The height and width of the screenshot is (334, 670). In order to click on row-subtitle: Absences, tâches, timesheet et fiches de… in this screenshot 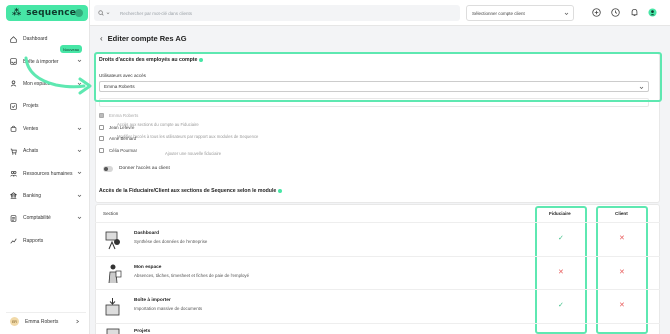, I will do `click(192, 275)`.